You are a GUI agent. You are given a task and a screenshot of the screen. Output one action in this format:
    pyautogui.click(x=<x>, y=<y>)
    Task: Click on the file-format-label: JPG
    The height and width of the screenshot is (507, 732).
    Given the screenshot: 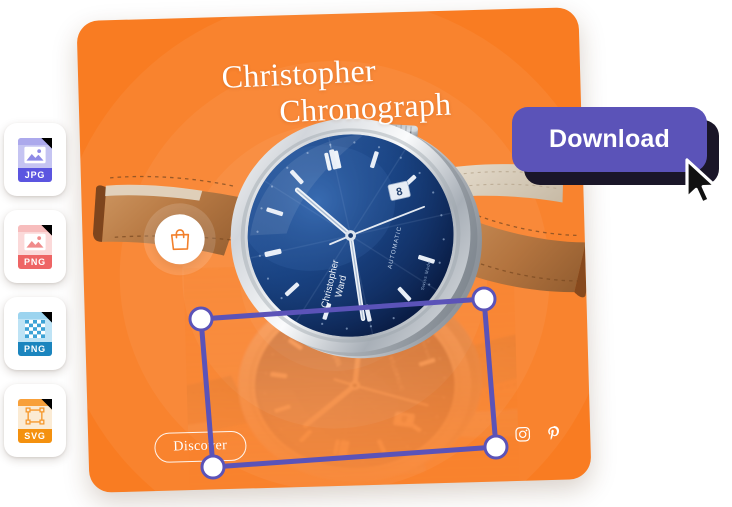 What is the action you would take?
    pyautogui.click(x=35, y=174)
    